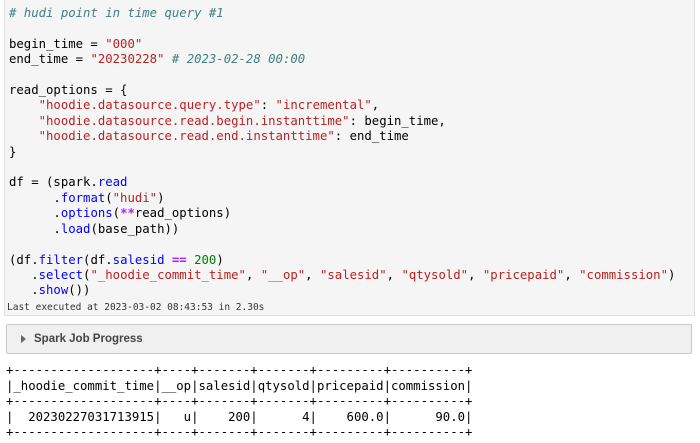 The height and width of the screenshot is (443, 700). I want to click on code-line: end_time = "20230228" # 2023-02-28 00:00, so click(157, 59).